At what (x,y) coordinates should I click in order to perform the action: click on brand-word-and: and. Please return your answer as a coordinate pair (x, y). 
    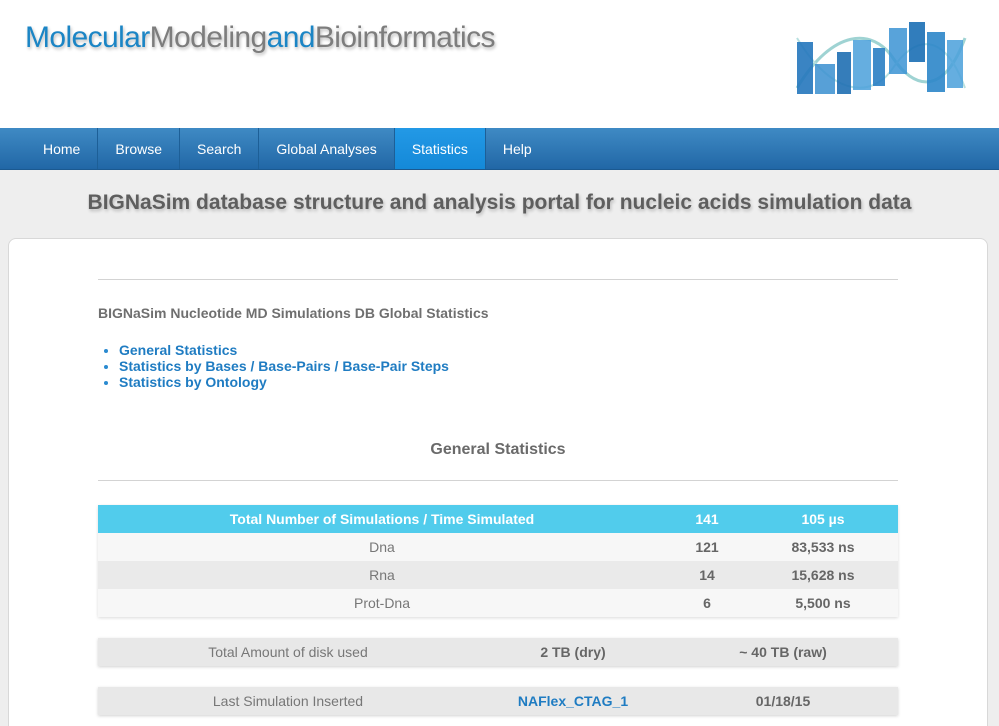
    Looking at the image, I should click on (291, 37).